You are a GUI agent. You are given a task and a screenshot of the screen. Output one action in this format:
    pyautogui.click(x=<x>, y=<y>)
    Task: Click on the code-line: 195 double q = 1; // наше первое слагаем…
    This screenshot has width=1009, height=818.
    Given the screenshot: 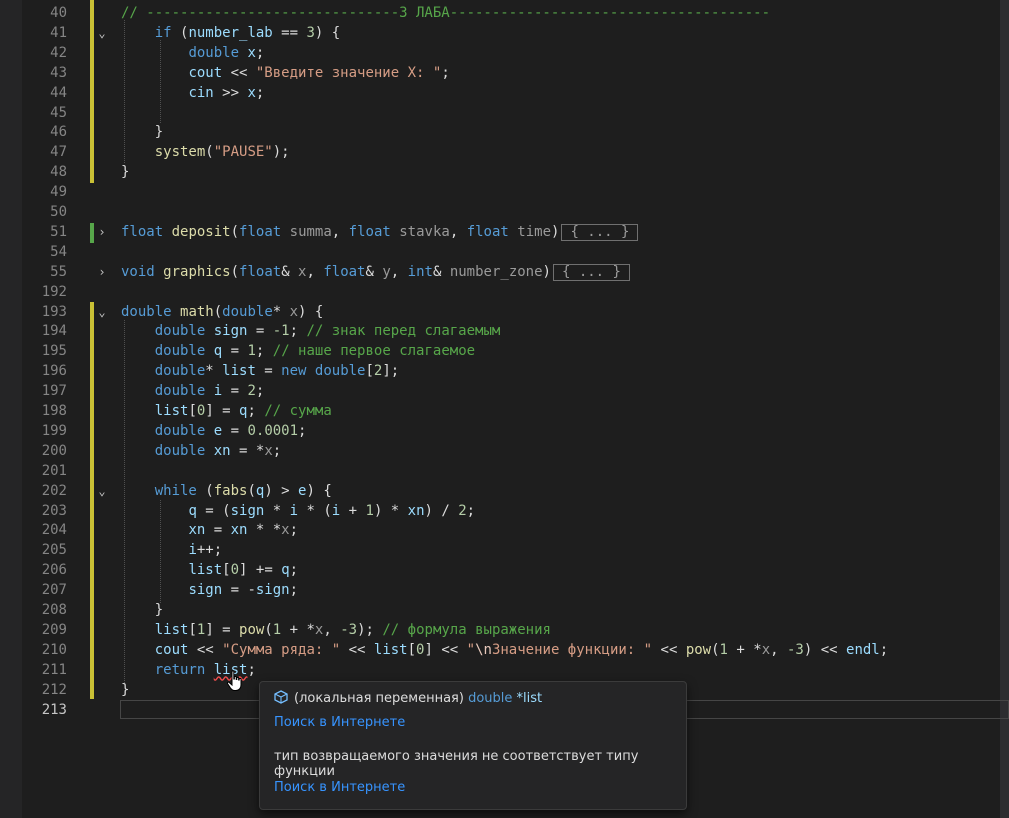 What is the action you would take?
    pyautogui.click(x=515, y=352)
    